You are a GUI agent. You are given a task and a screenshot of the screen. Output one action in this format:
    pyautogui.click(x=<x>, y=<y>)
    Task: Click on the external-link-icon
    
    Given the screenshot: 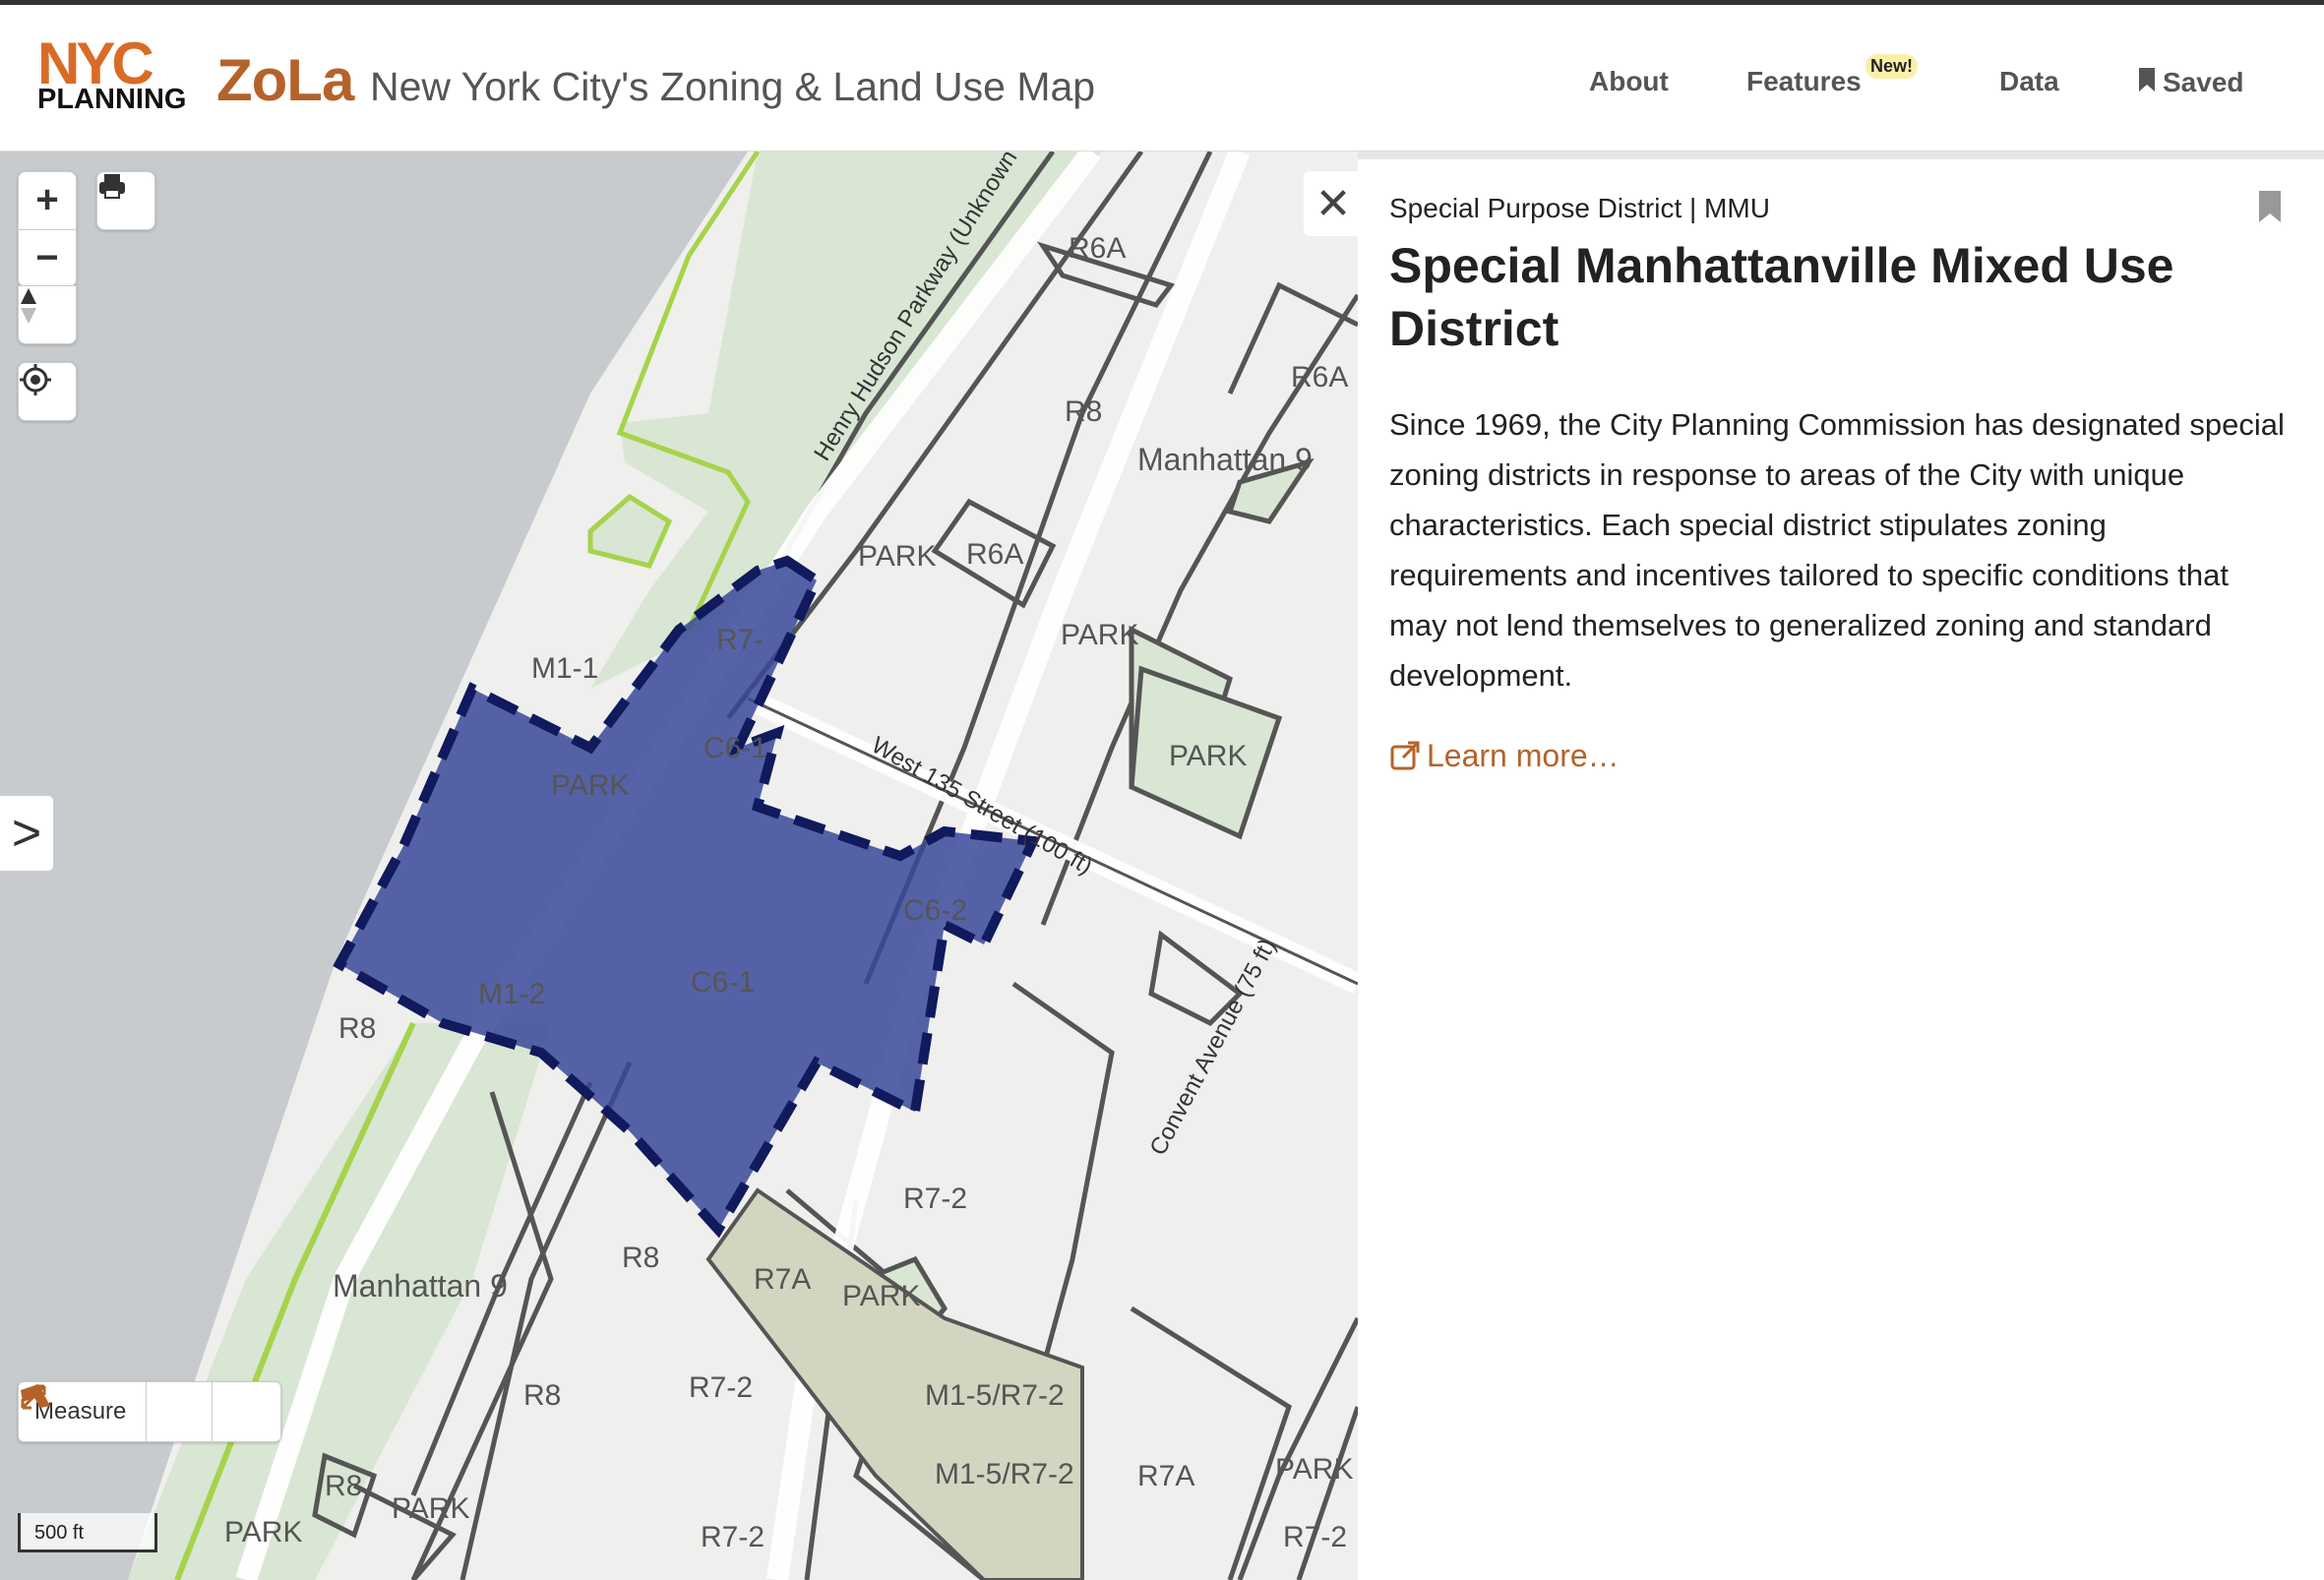 What is the action you would take?
    pyautogui.click(x=1405, y=756)
    